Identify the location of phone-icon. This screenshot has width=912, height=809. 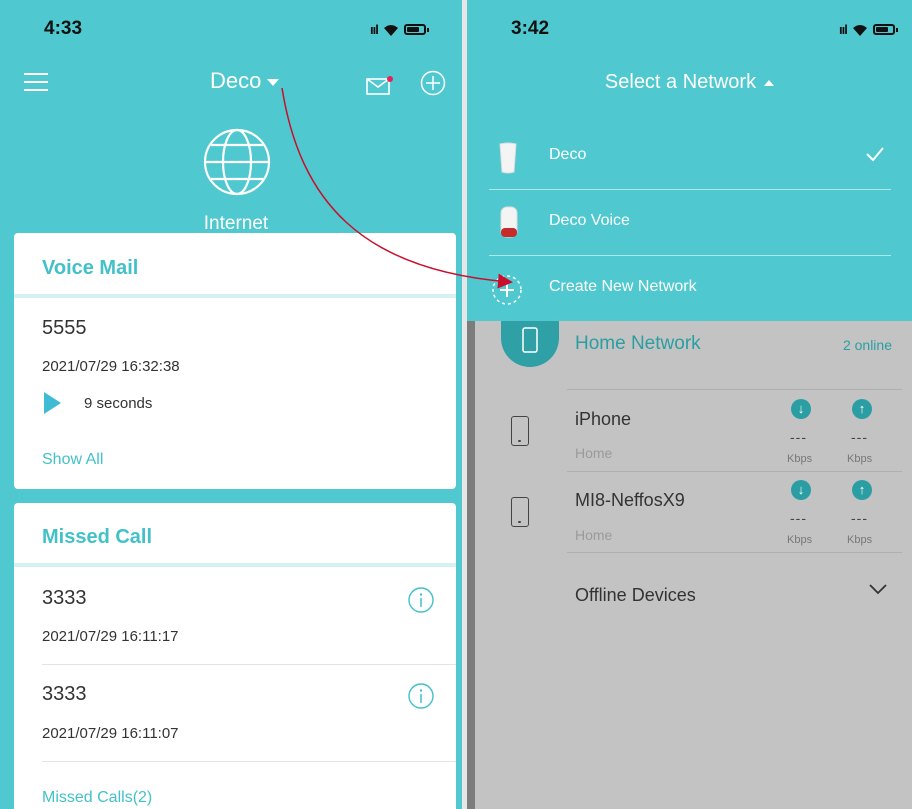
(530, 340).